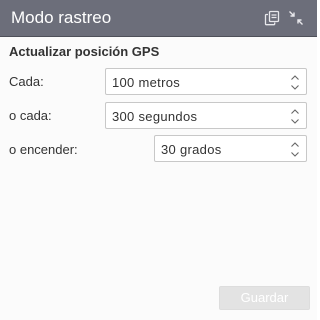  Describe the element at coordinates (294, 121) in the screenshot. I see `time-decrement-button` at that location.